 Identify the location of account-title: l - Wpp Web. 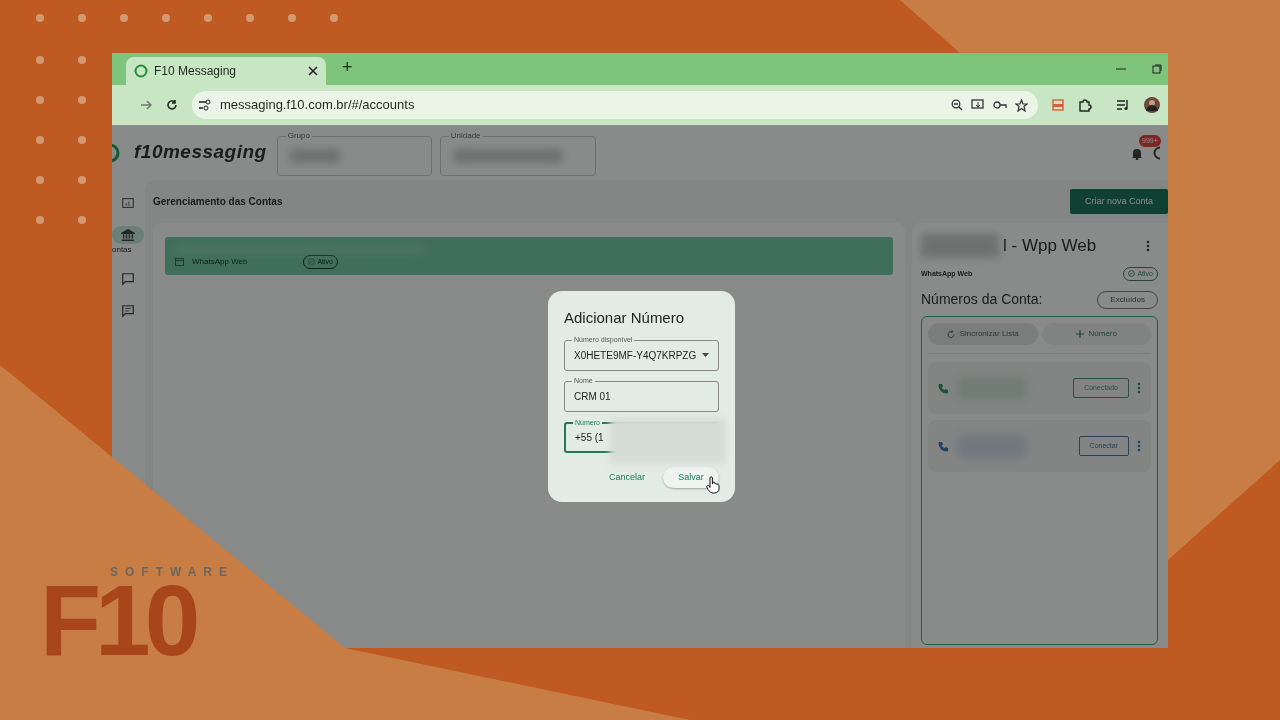
(1050, 246).